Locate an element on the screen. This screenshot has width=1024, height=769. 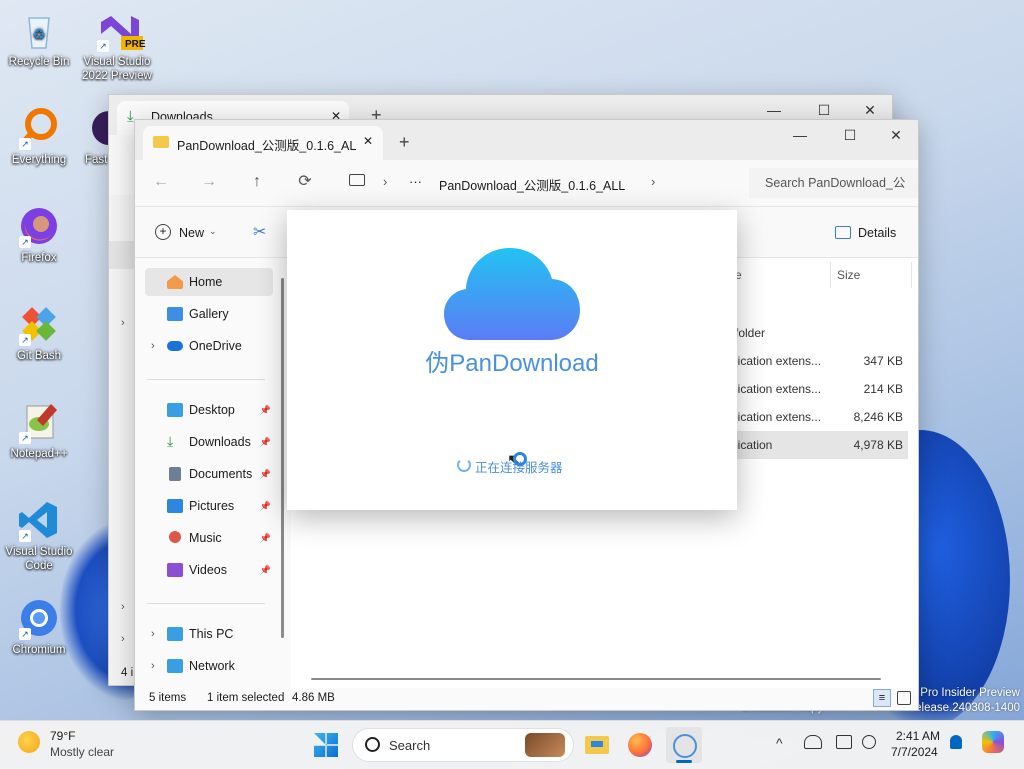
sidebar-item-music: Music 📌 is located at coordinates (209, 538).